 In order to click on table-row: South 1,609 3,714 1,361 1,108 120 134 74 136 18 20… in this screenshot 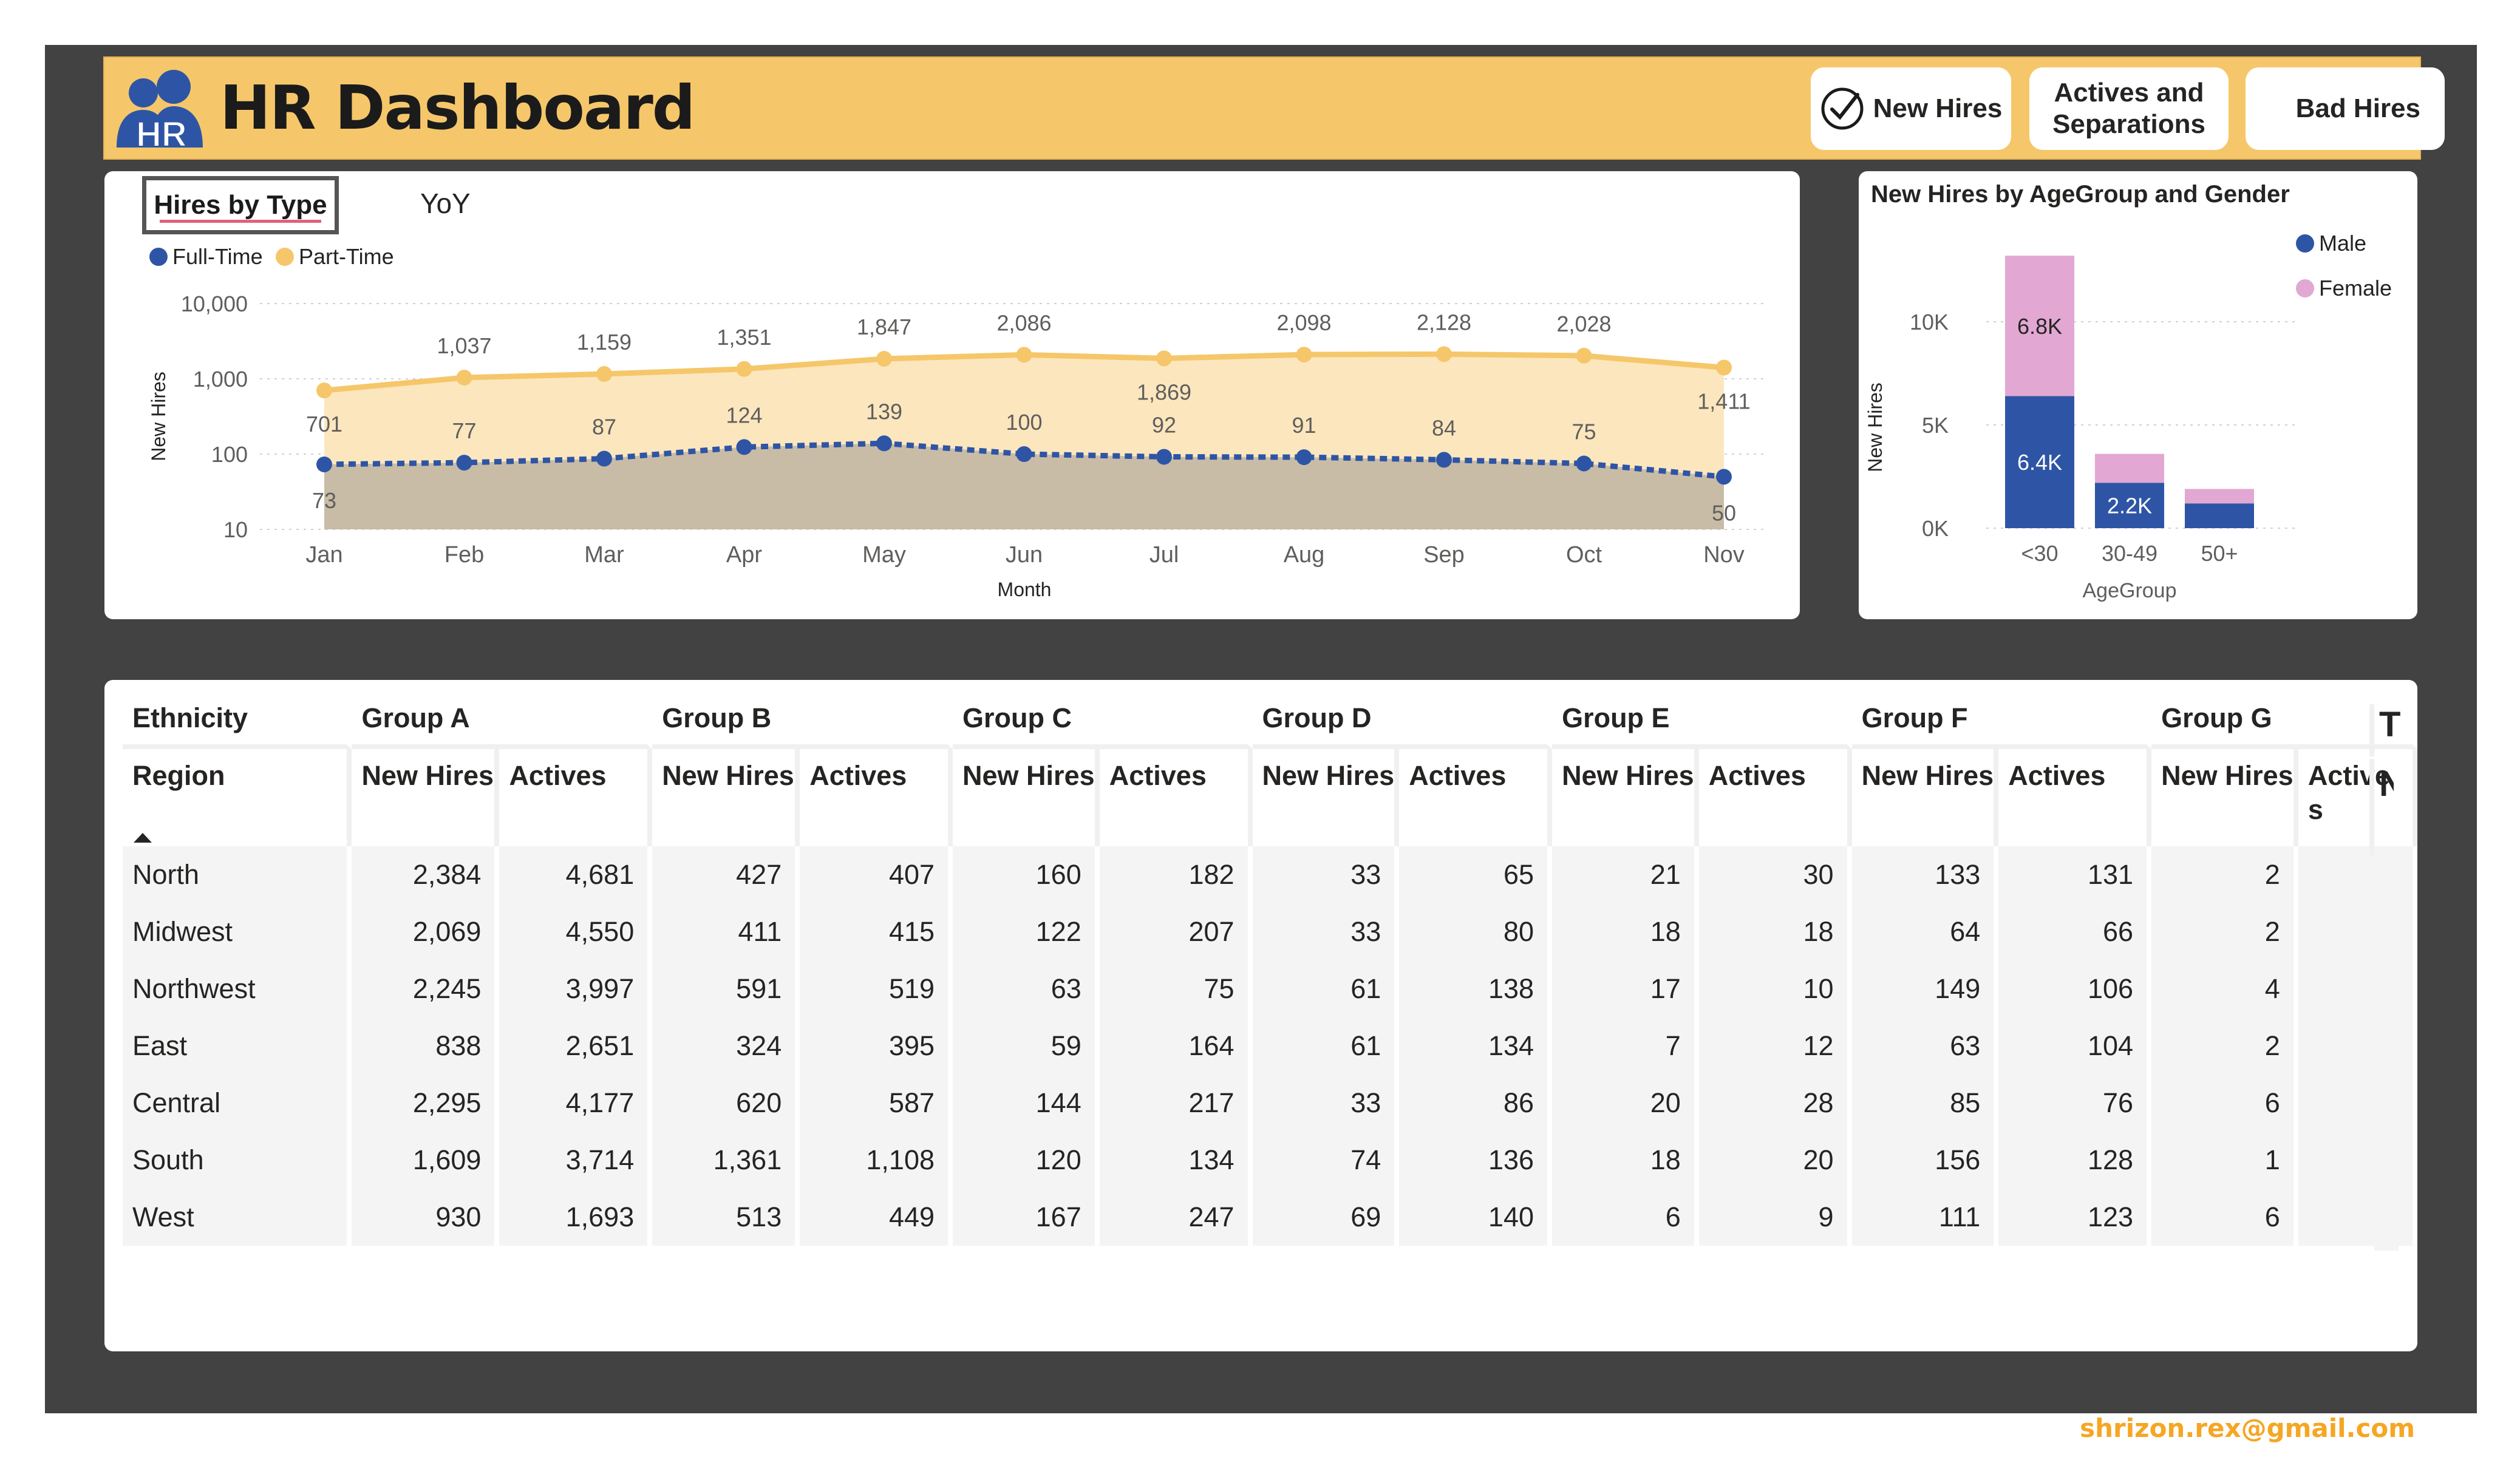, I will do `click(1270, 1160)`.